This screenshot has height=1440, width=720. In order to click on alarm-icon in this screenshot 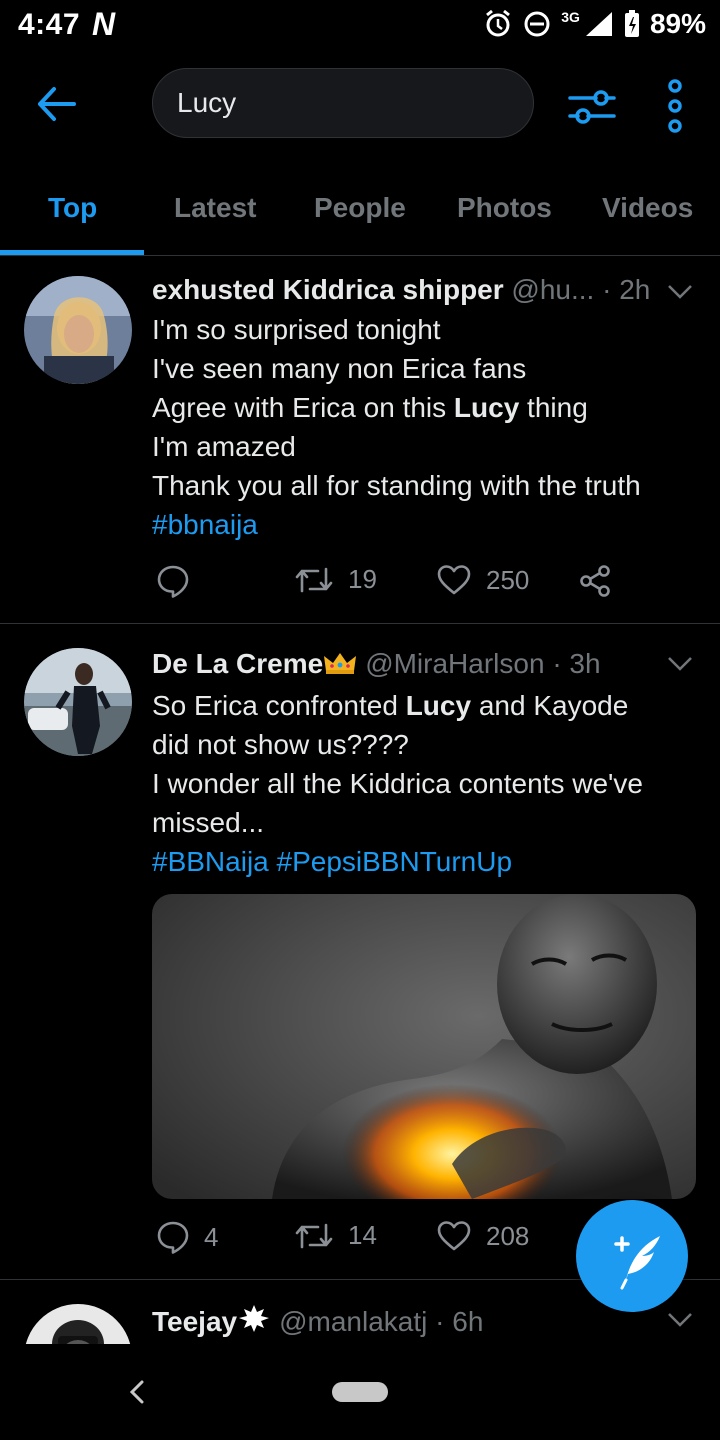, I will do `click(498, 23)`.